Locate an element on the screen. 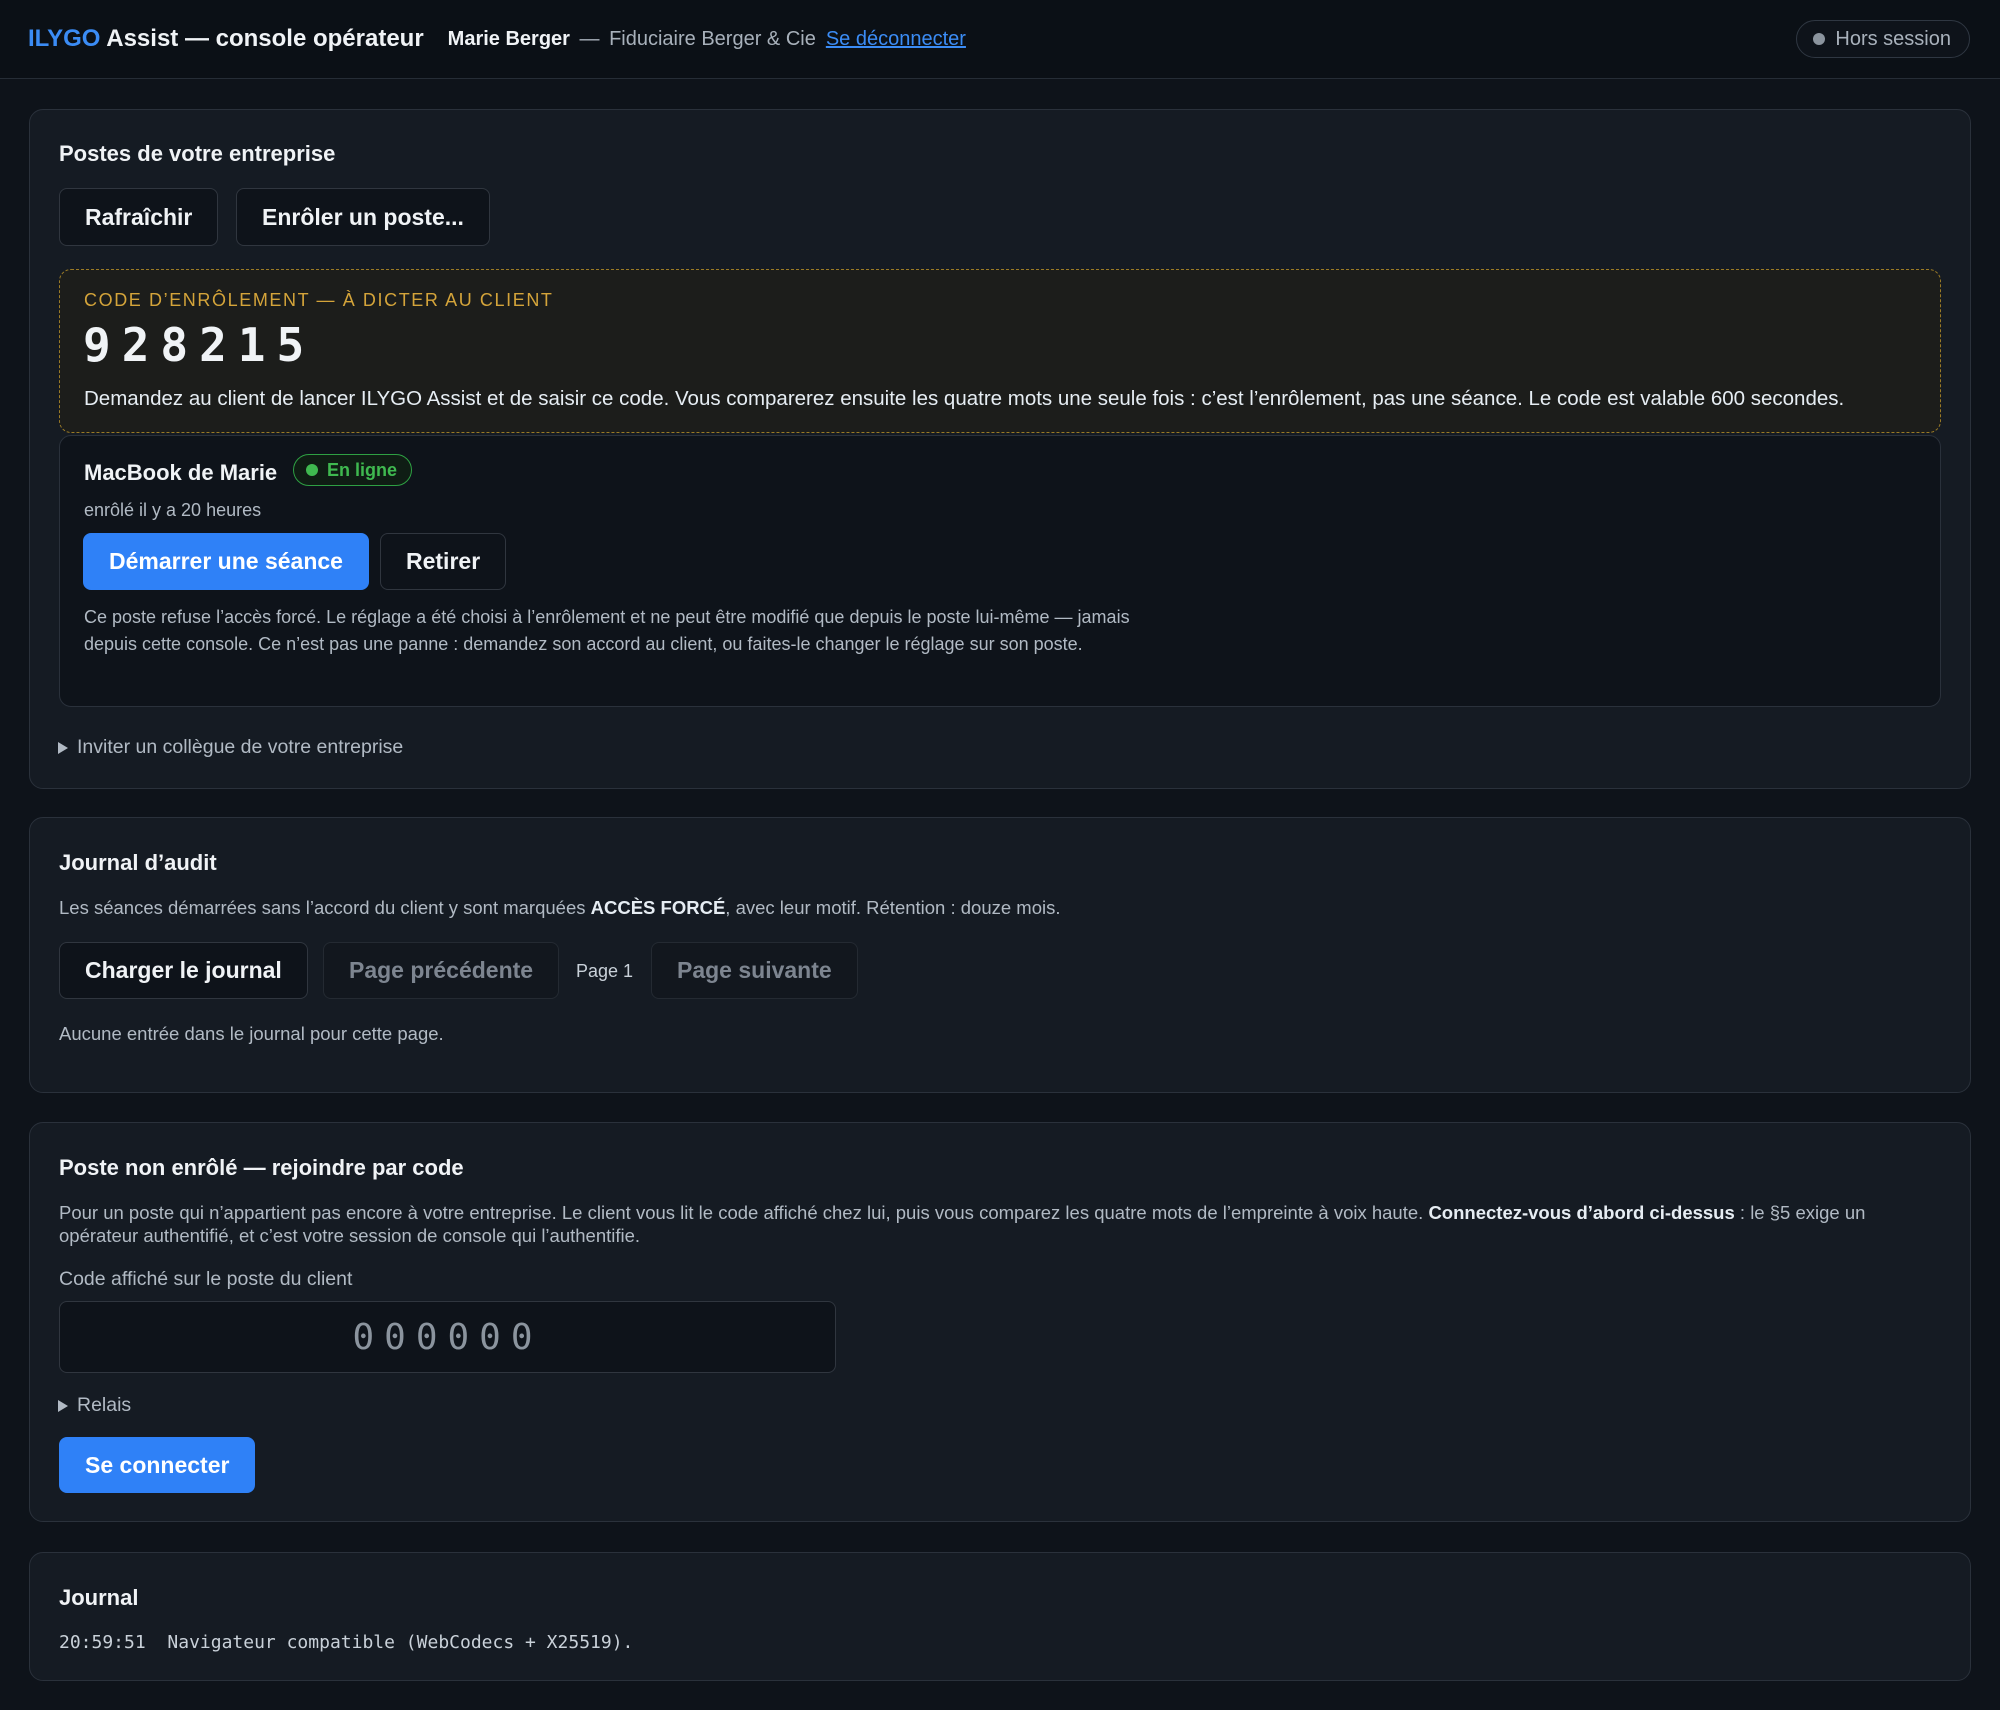 The image size is (2000, 1710). login-first-emphasis: Connectez-vous d’abord ci-dessus is located at coordinates (1581, 1212).